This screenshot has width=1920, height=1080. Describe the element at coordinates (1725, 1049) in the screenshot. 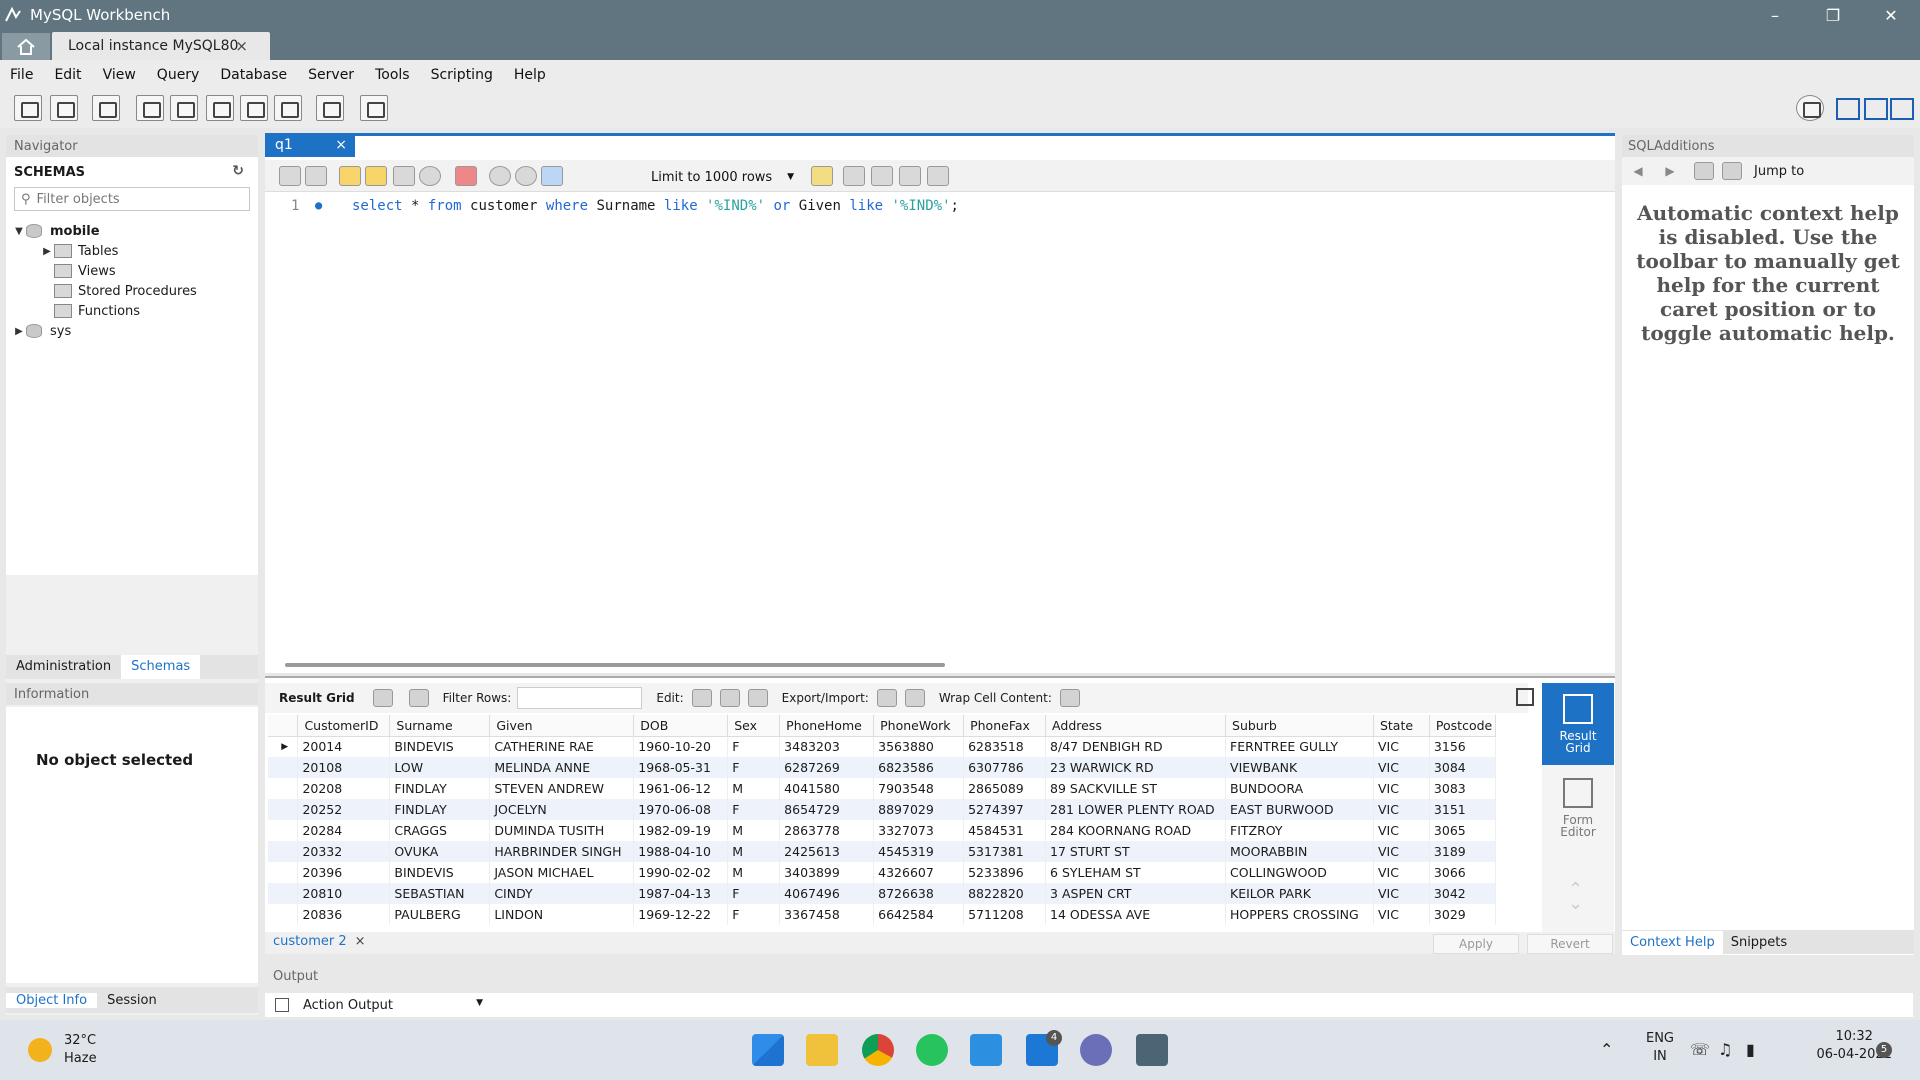

I see `volume-icon: ♫` at that location.